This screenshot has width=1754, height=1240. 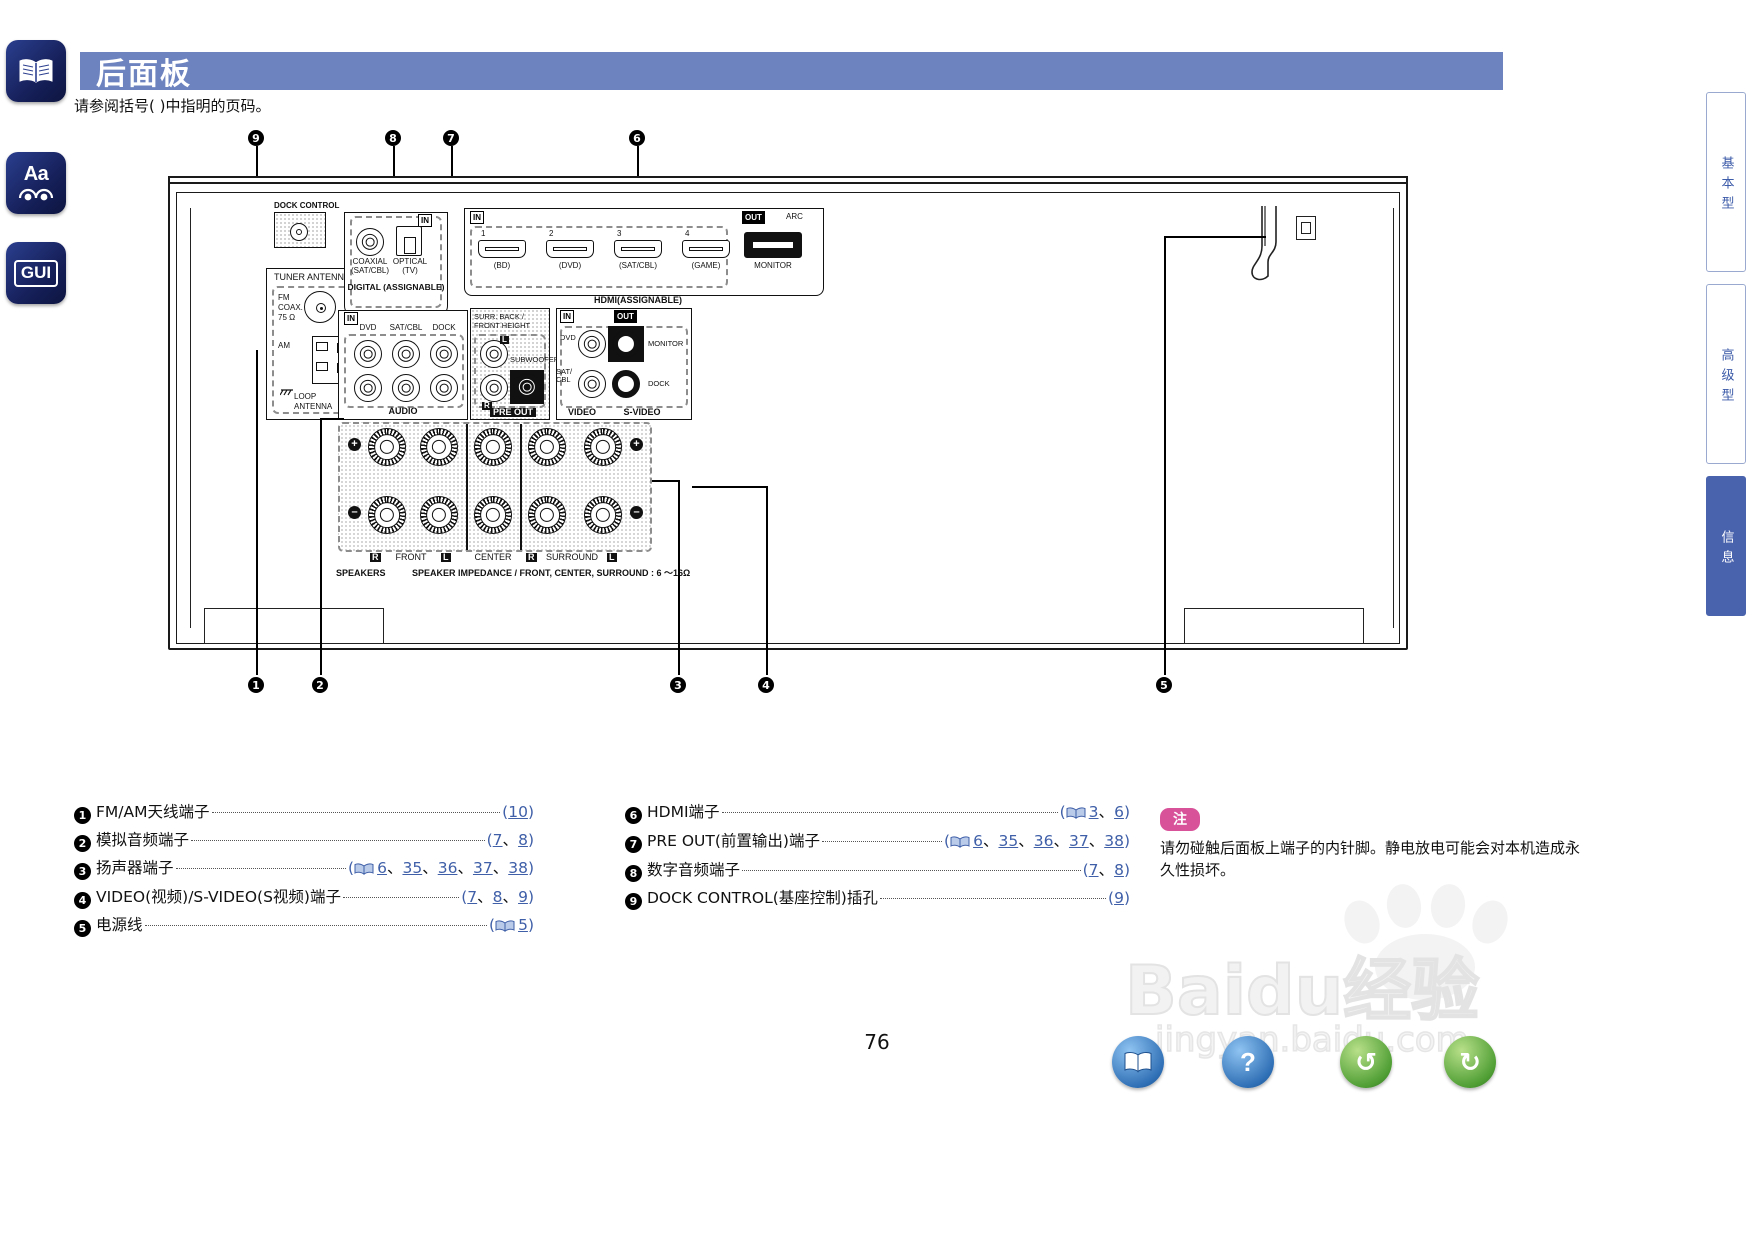 I want to click on legend-item-9-pages: (9), so click(x=1119, y=898).